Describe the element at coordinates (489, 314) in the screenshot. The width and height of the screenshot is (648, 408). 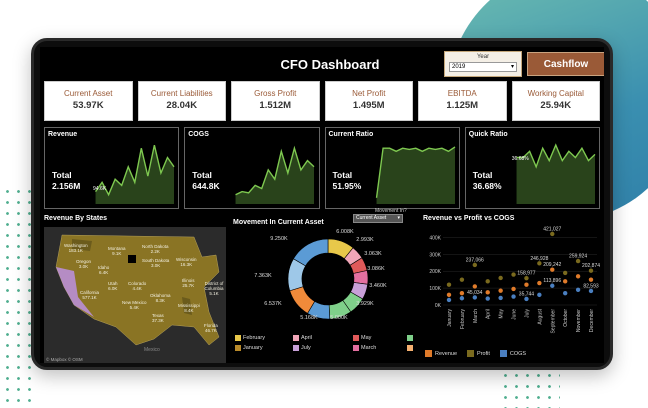
I see `x-tick-label: April` at that location.